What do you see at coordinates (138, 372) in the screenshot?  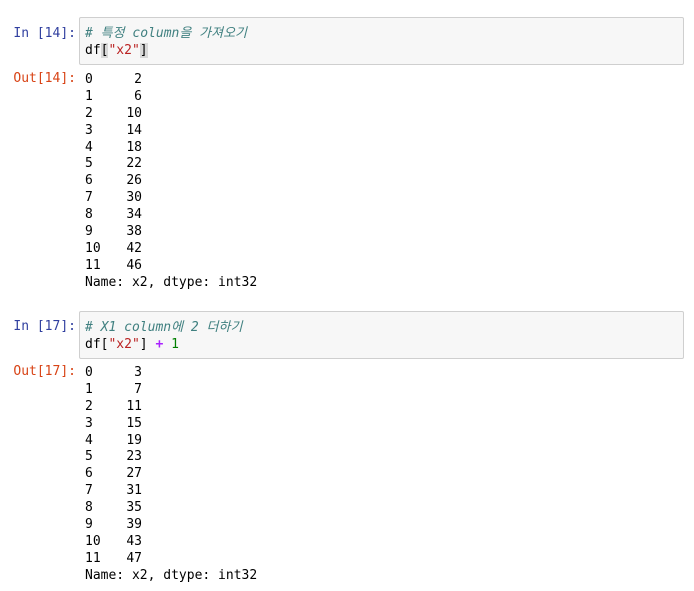 I see `series-value: 3` at bounding box center [138, 372].